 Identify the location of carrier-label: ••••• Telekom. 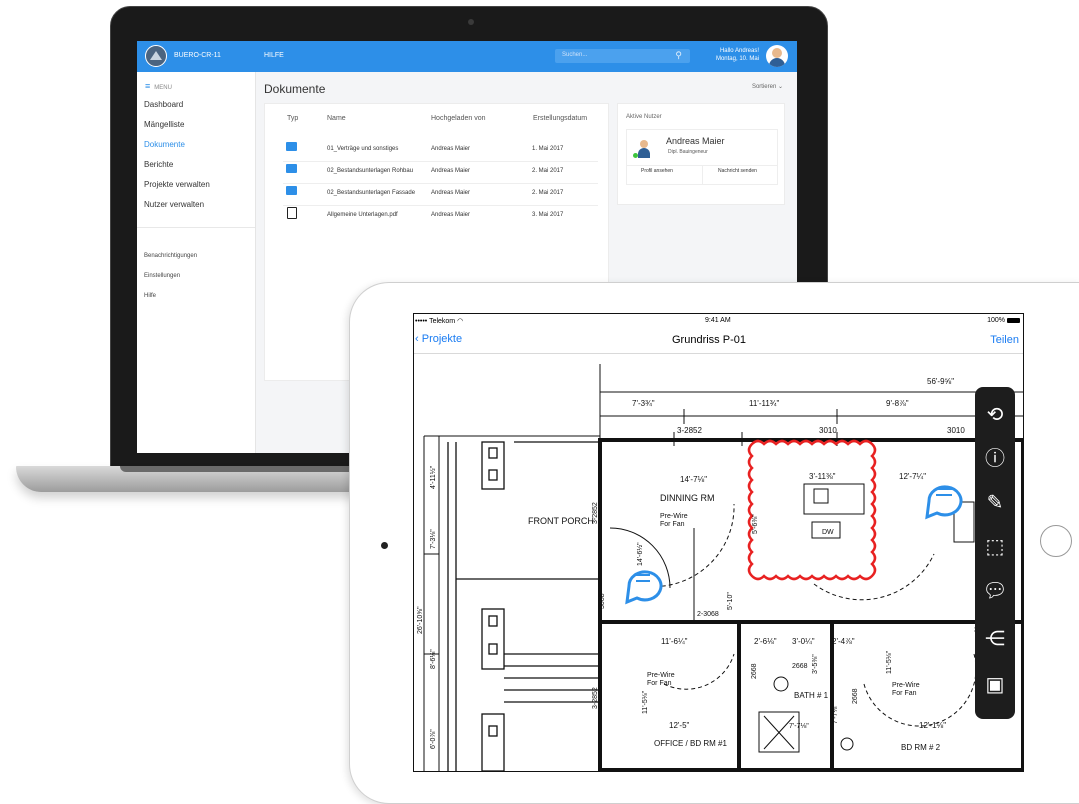
(435, 321).